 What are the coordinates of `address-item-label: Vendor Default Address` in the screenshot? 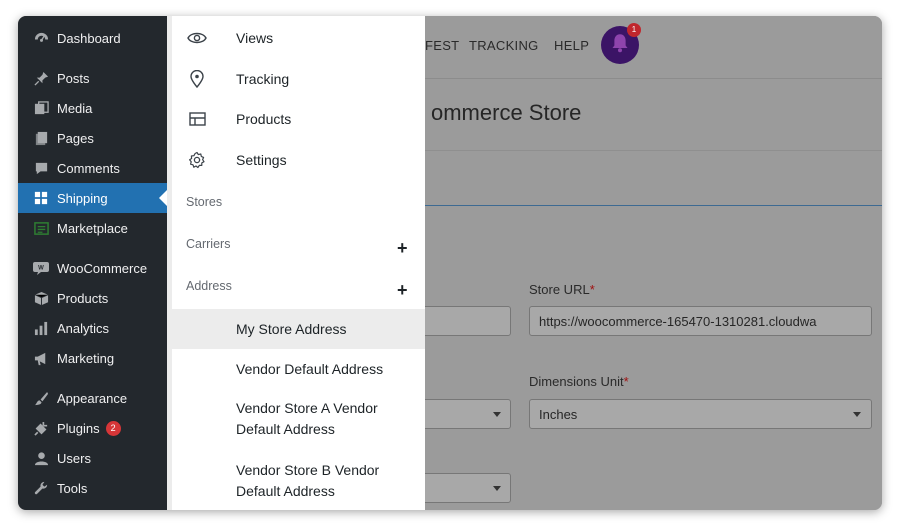 It's located at (310, 369).